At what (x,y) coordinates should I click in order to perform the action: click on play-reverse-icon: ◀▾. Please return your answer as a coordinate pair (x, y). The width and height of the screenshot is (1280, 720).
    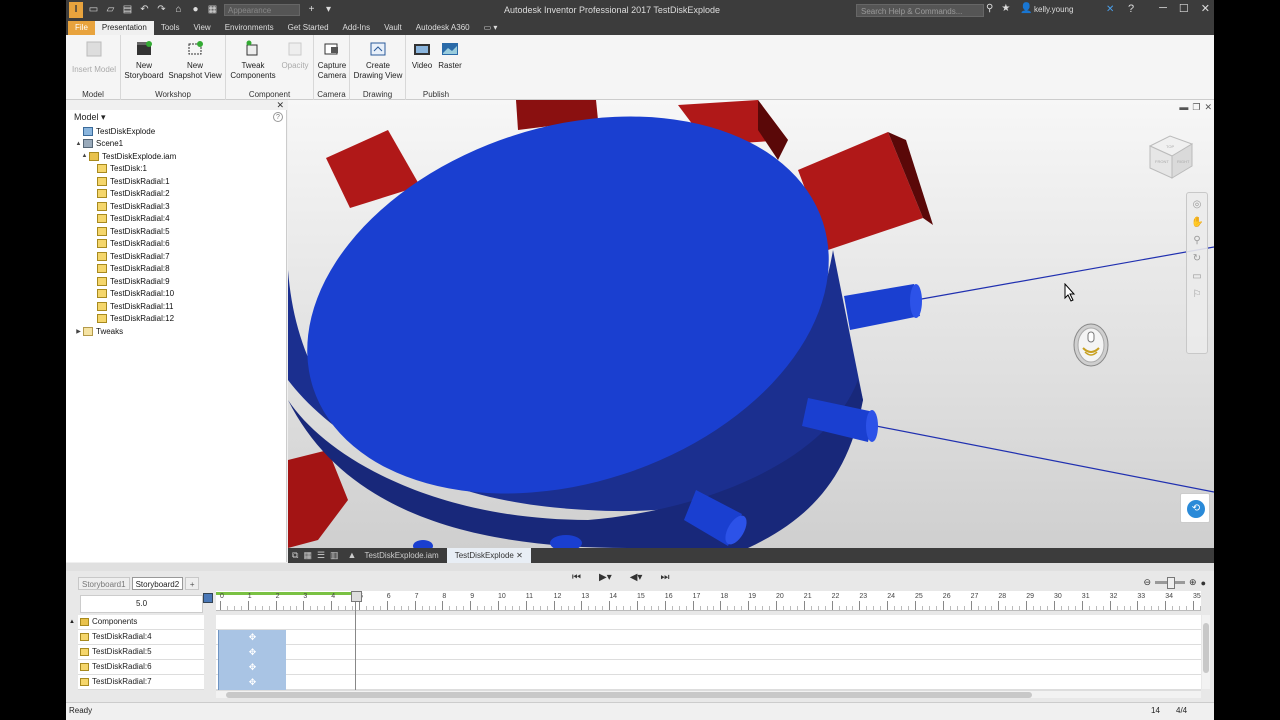
    Looking at the image, I should click on (636, 577).